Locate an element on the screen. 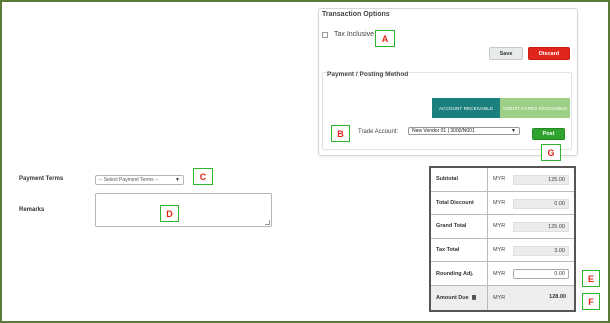 This screenshot has height=323, width=610. callout-e: E is located at coordinates (591, 278).